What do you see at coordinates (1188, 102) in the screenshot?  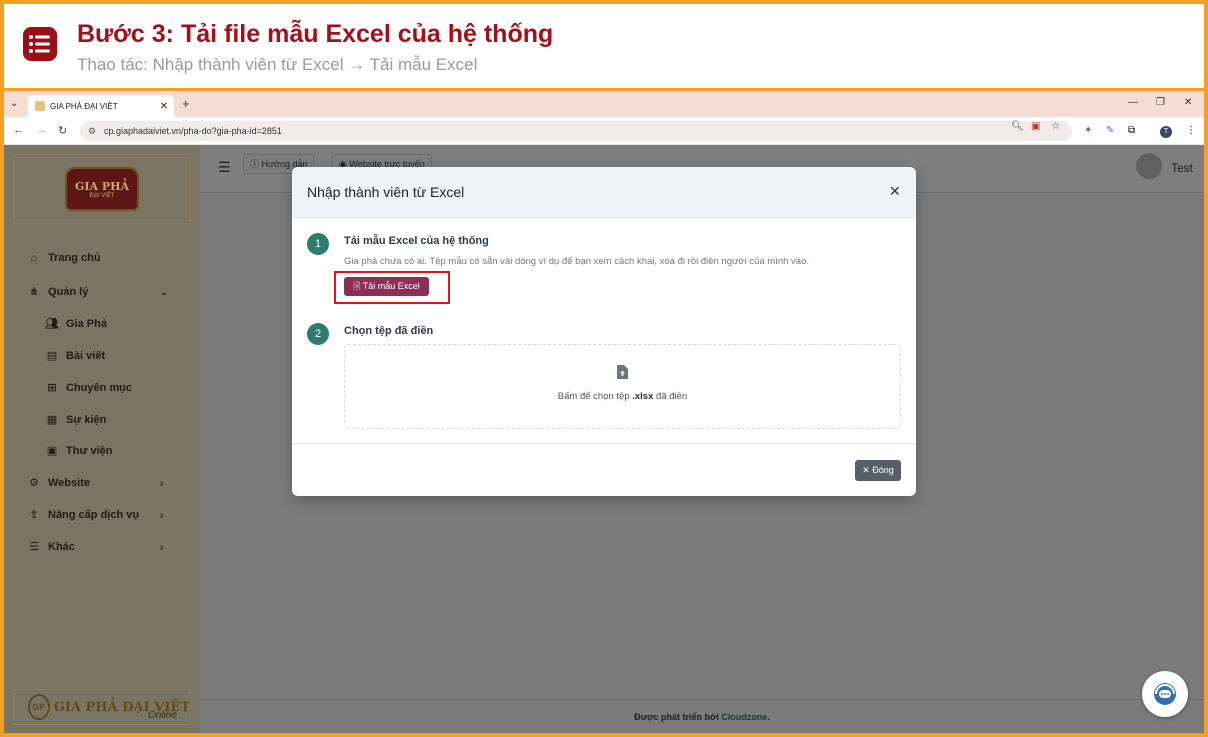 I see `window-close-icon: ✕` at bounding box center [1188, 102].